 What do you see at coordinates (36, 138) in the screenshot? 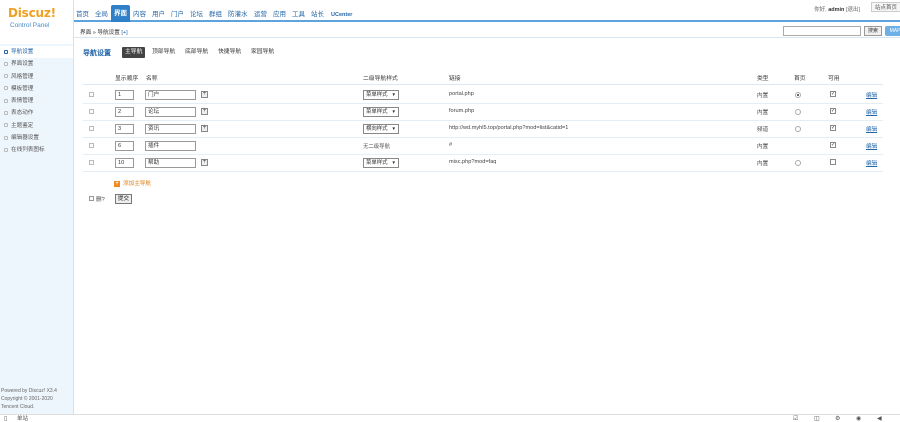
I see `sidebar-item-editor-settings: 编辑器设置` at bounding box center [36, 138].